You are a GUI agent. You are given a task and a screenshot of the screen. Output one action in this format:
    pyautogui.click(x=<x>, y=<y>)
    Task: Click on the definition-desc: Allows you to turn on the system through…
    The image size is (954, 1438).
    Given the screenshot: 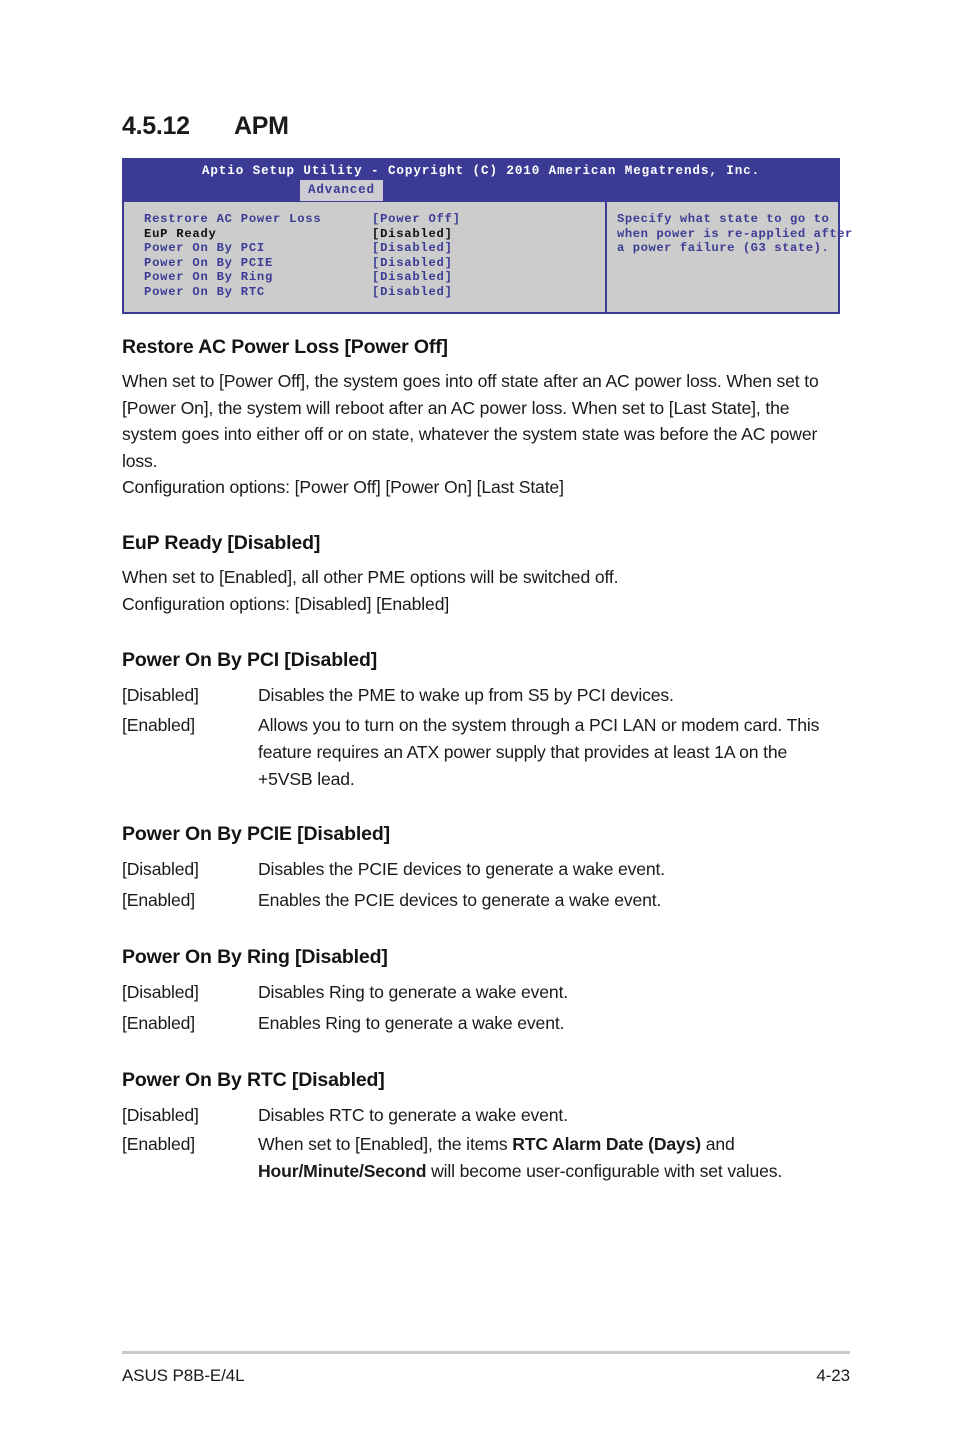 What is the action you would take?
    pyautogui.click(x=539, y=751)
    